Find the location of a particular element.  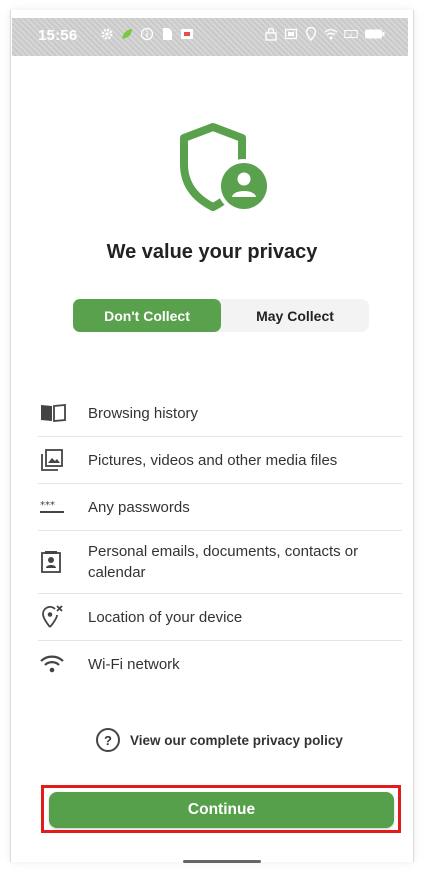

status-right-icons: x is located at coordinates (325, 34).